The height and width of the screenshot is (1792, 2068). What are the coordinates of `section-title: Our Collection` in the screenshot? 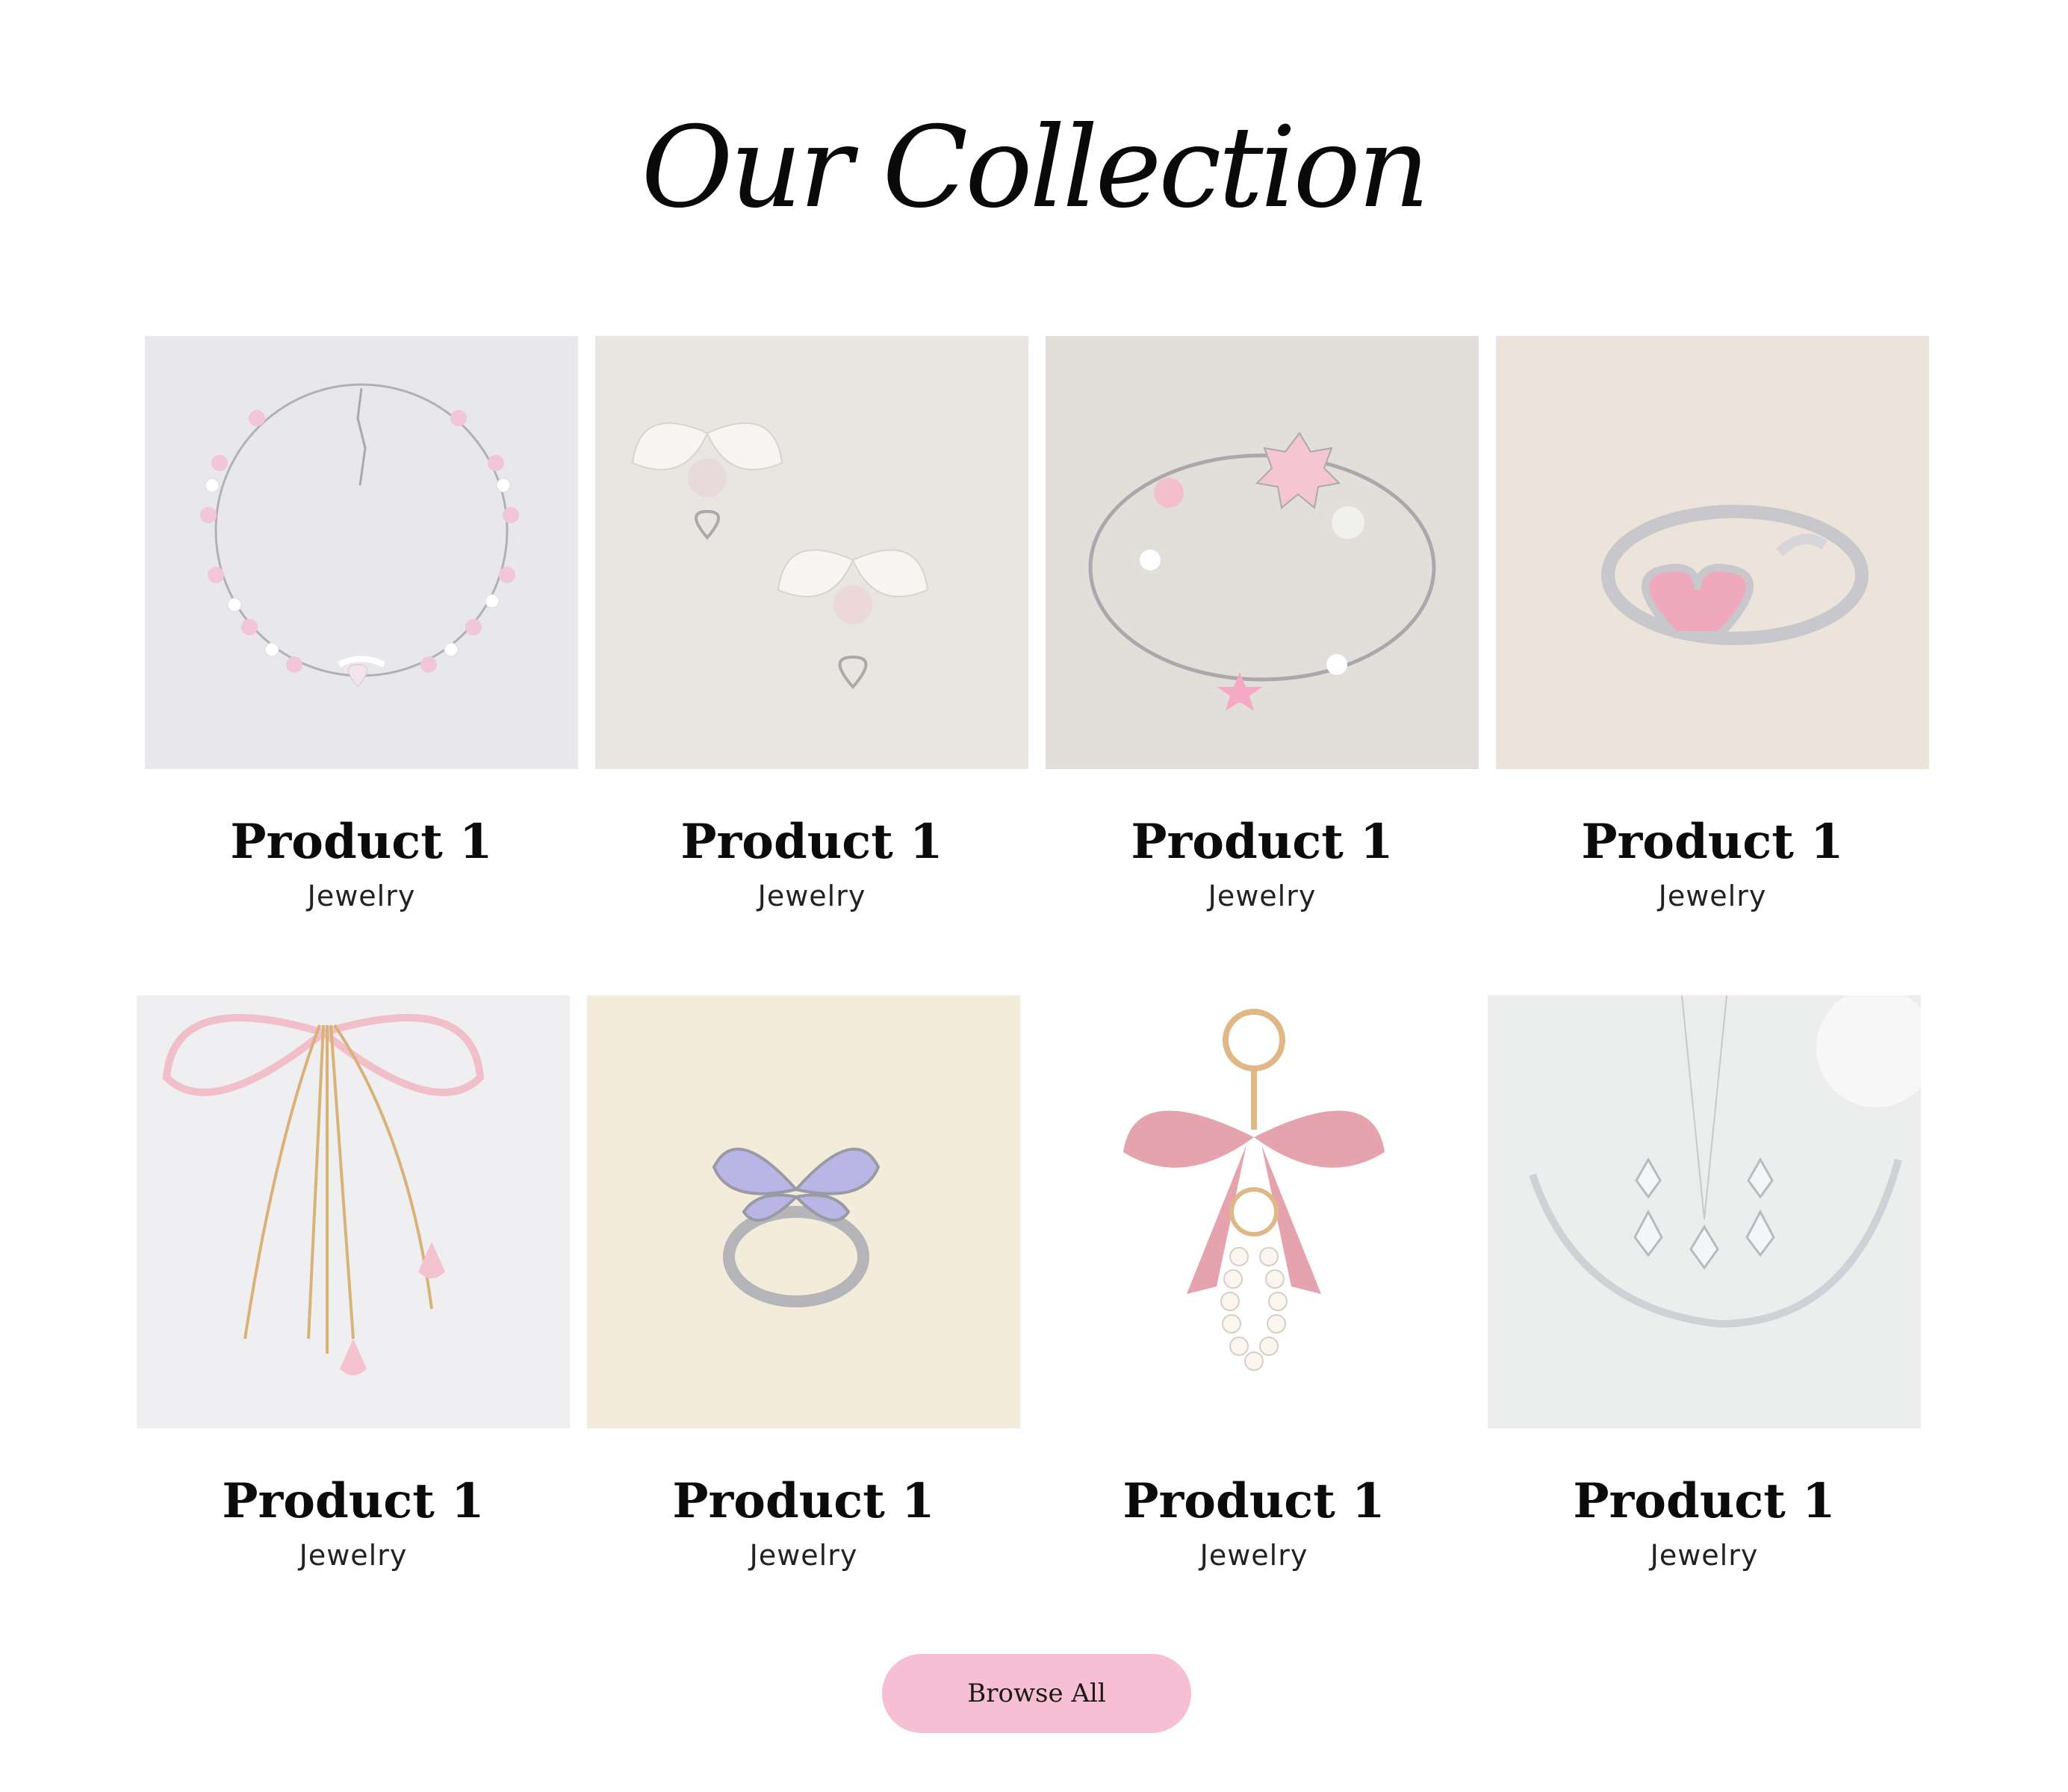 It's located at (1035, 168).